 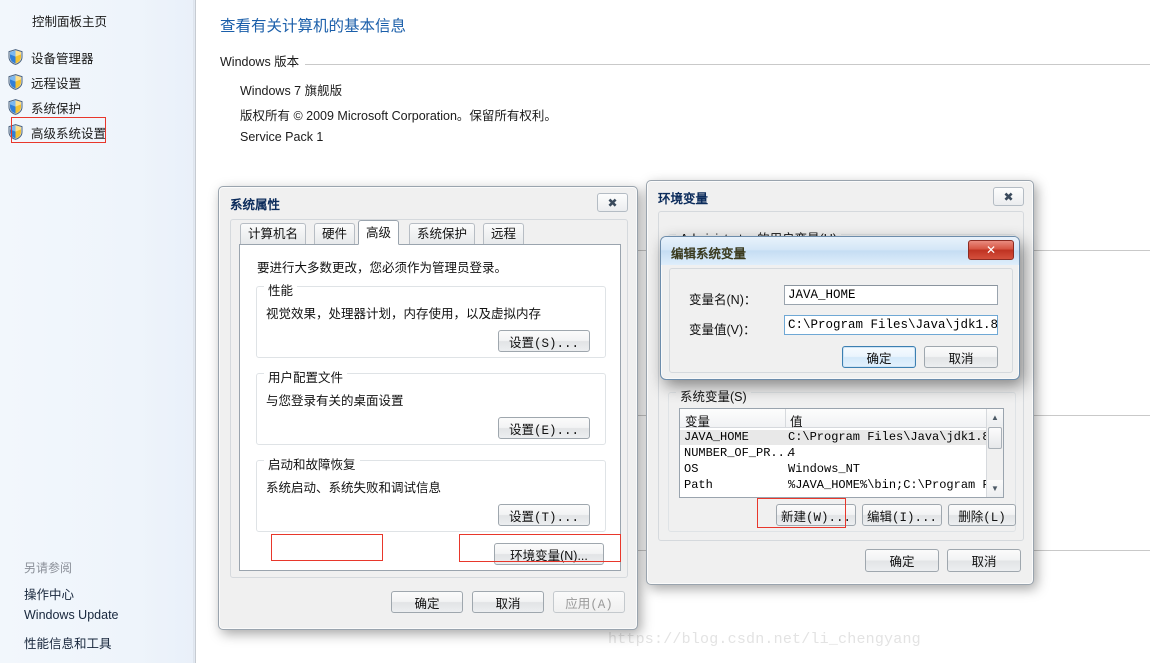 What do you see at coordinates (991, 250) in the screenshot?
I see `close-icon: ✕` at bounding box center [991, 250].